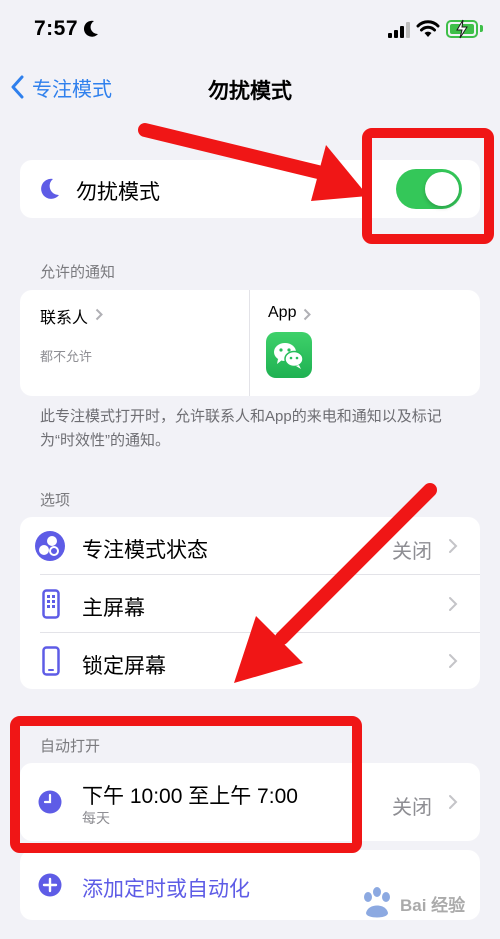 The width and height of the screenshot is (500, 939). I want to click on option-value: 关闭, so click(412, 552).